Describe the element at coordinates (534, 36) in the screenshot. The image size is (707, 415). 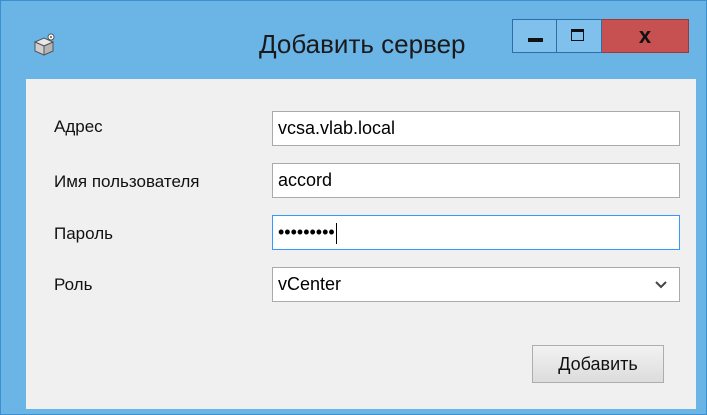
I see `minimize-button` at that location.